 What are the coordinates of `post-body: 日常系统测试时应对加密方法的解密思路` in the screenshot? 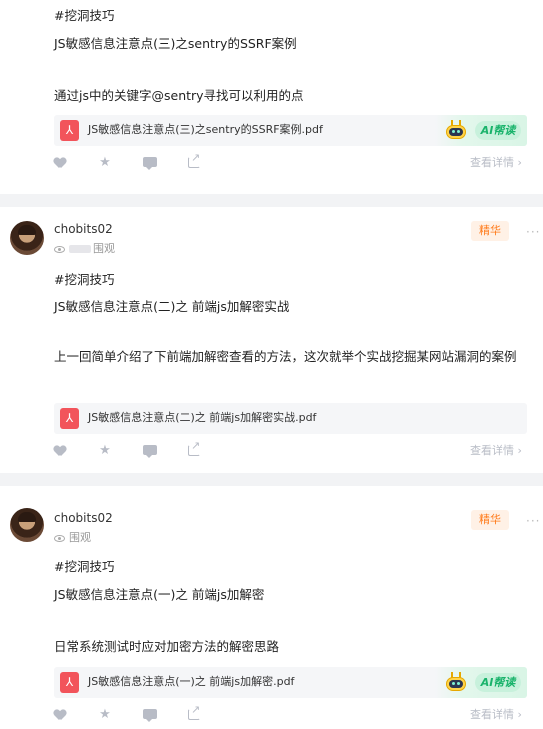 It's located at (167, 646).